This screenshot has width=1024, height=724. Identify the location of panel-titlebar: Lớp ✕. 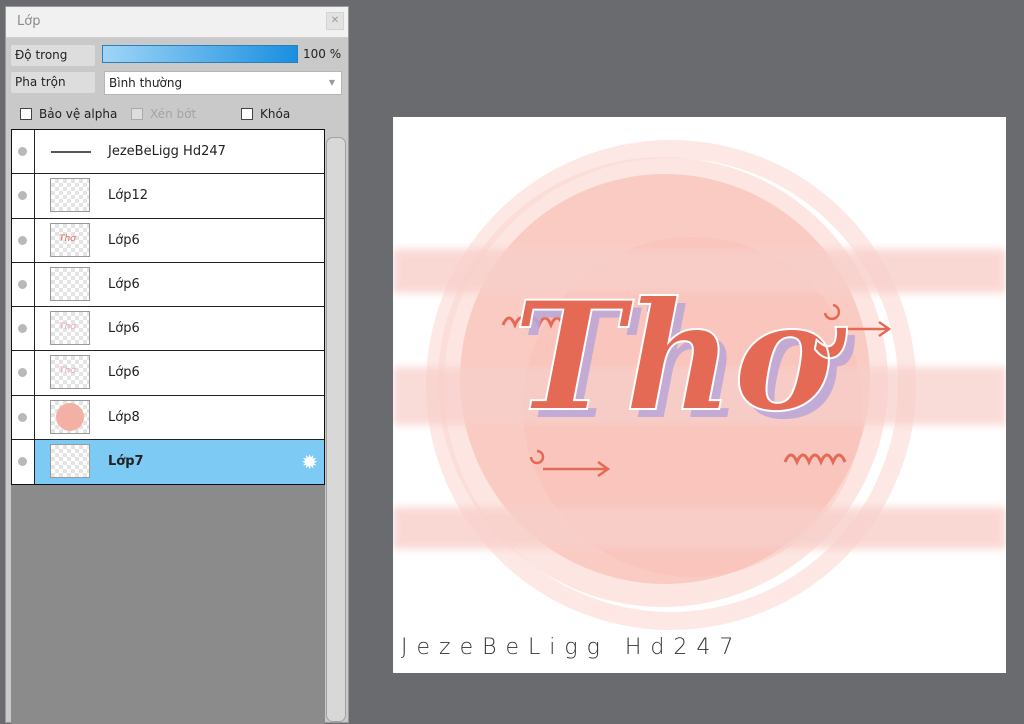
(177, 22).